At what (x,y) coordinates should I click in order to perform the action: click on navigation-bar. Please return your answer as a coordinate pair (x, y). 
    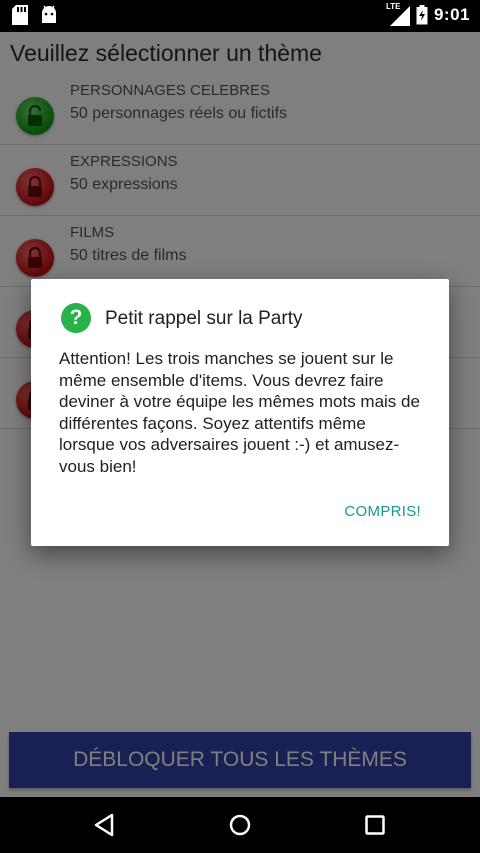
    Looking at the image, I should click on (240, 825).